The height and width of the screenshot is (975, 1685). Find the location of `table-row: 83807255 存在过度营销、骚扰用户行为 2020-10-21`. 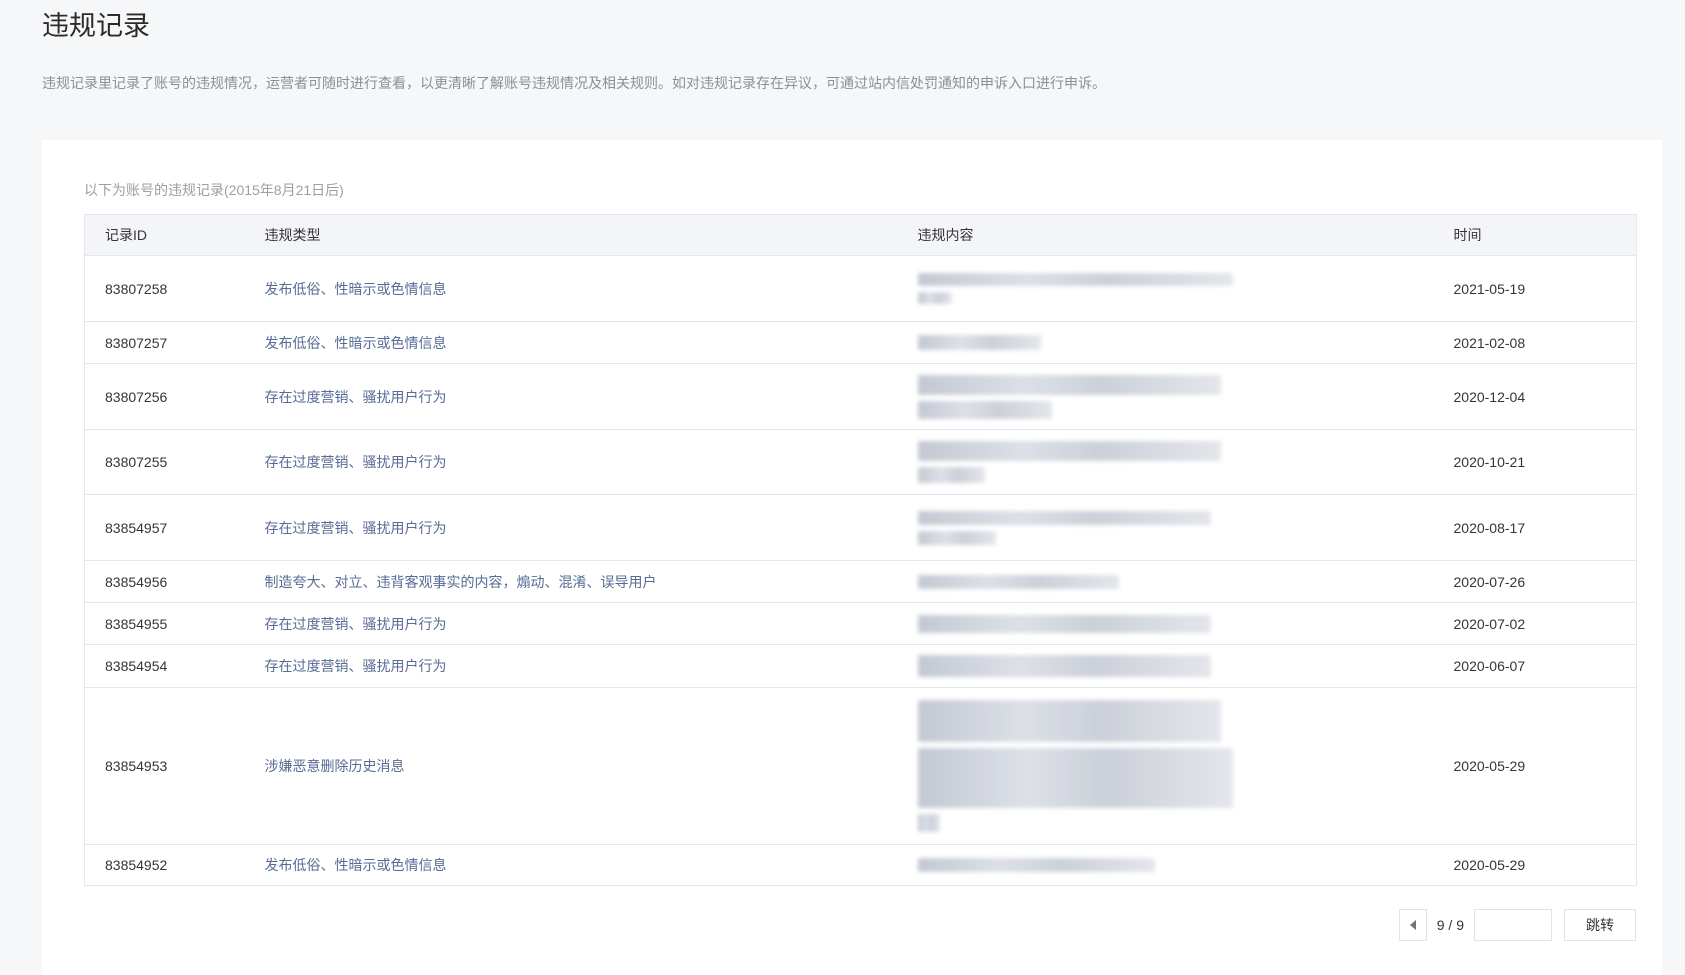

table-row: 83807255 存在过度营销、骚扰用户行为 2020-10-21 is located at coordinates (860, 462).